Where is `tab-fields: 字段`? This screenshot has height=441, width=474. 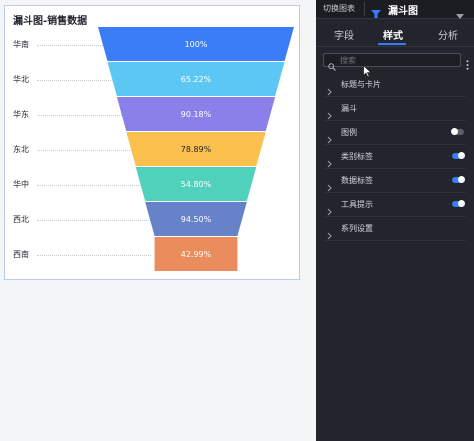 tab-fields: 字段 is located at coordinates (344, 34).